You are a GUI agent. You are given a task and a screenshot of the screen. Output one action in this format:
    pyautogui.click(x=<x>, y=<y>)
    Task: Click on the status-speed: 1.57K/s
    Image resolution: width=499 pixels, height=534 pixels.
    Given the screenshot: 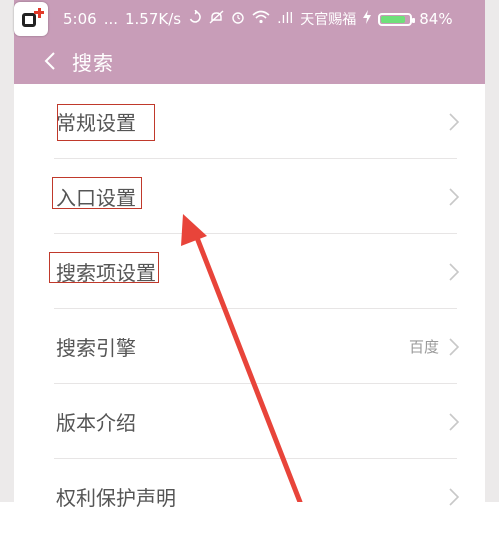 What is the action you would take?
    pyautogui.click(x=153, y=19)
    